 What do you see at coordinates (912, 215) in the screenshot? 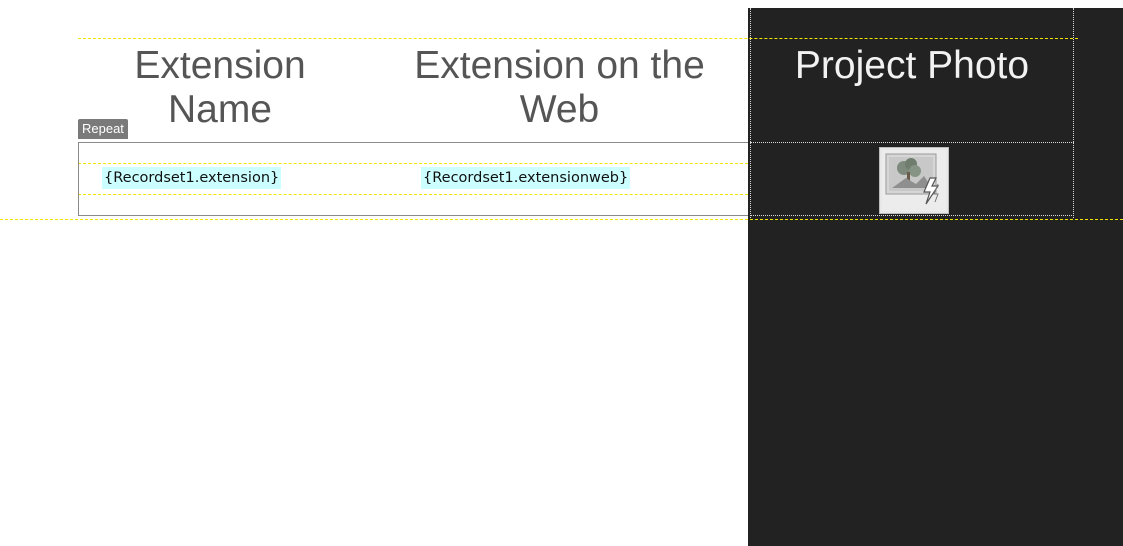
I see `photo-cell-bottom-dotted-border` at bounding box center [912, 215].